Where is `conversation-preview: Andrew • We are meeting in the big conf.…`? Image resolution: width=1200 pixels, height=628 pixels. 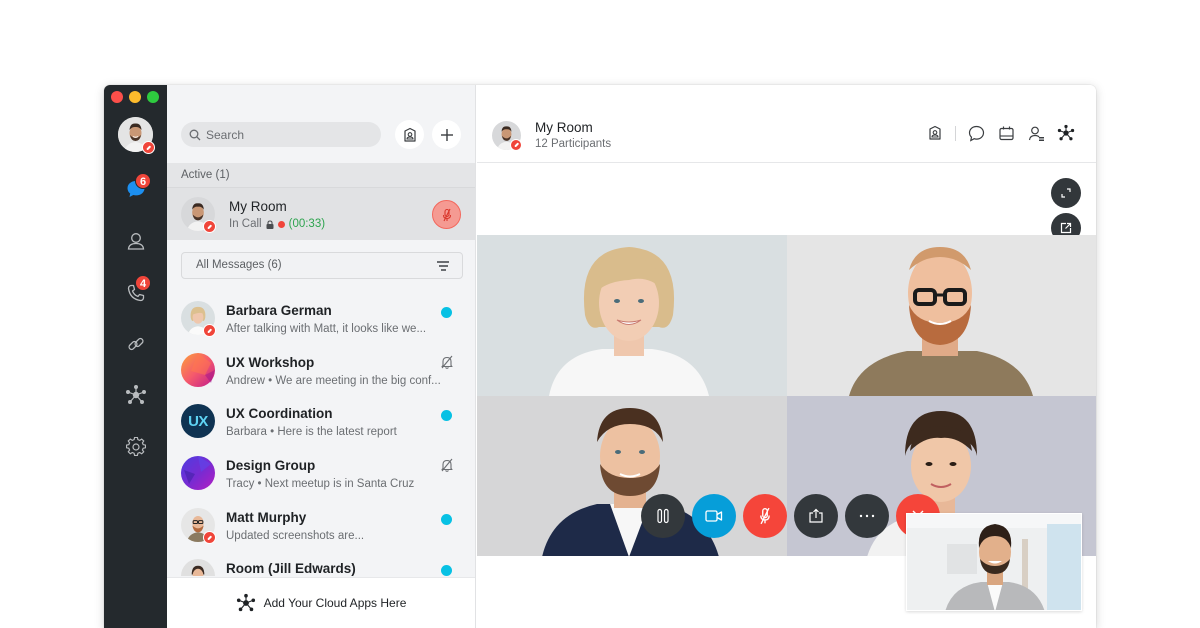 conversation-preview: Andrew • We are meeting in the big conf.… is located at coordinates (333, 381).